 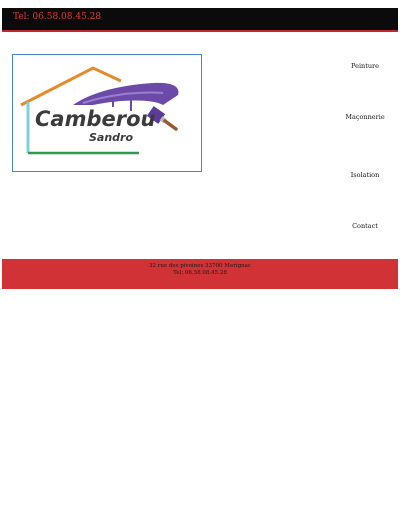 I want to click on nav-item-contact: Contact, so click(x=365, y=226).